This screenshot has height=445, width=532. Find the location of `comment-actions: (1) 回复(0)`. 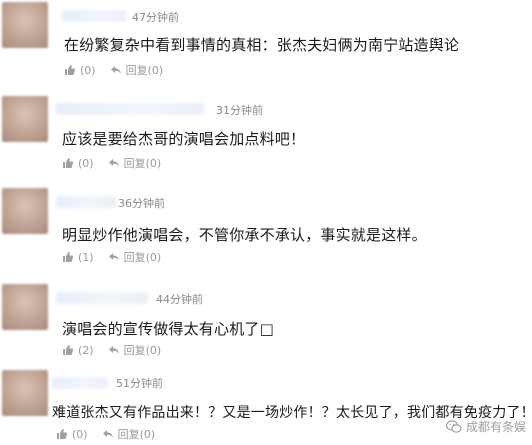

comment-actions: (1) 回复(0) is located at coordinates (111, 257).